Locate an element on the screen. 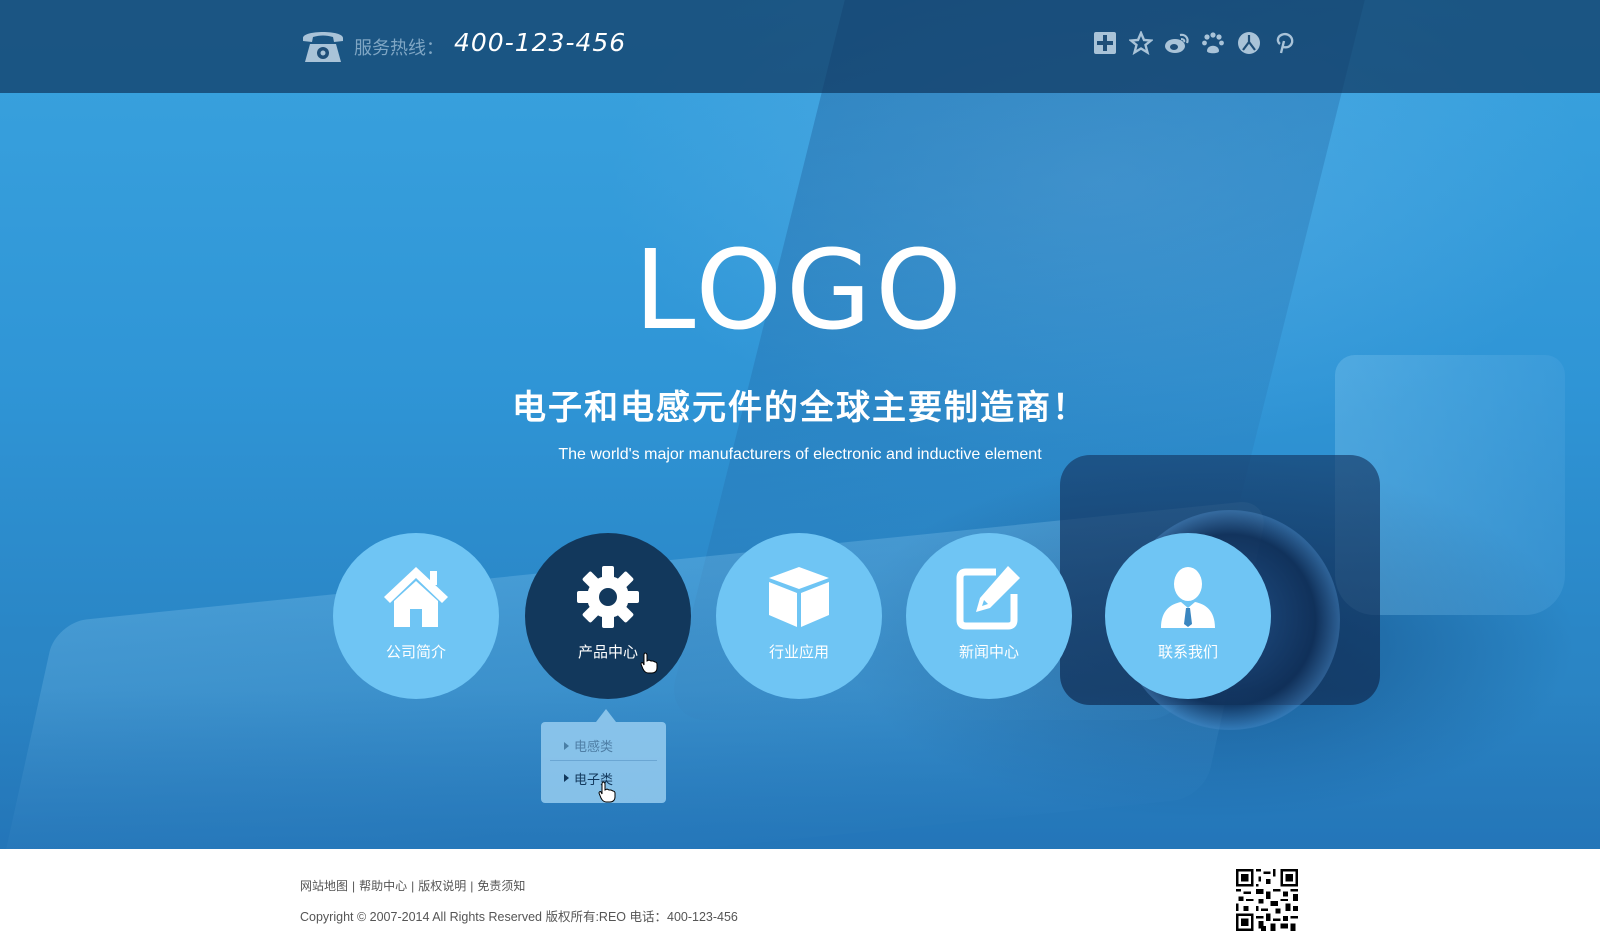  telephone-icon is located at coordinates (323, 47).